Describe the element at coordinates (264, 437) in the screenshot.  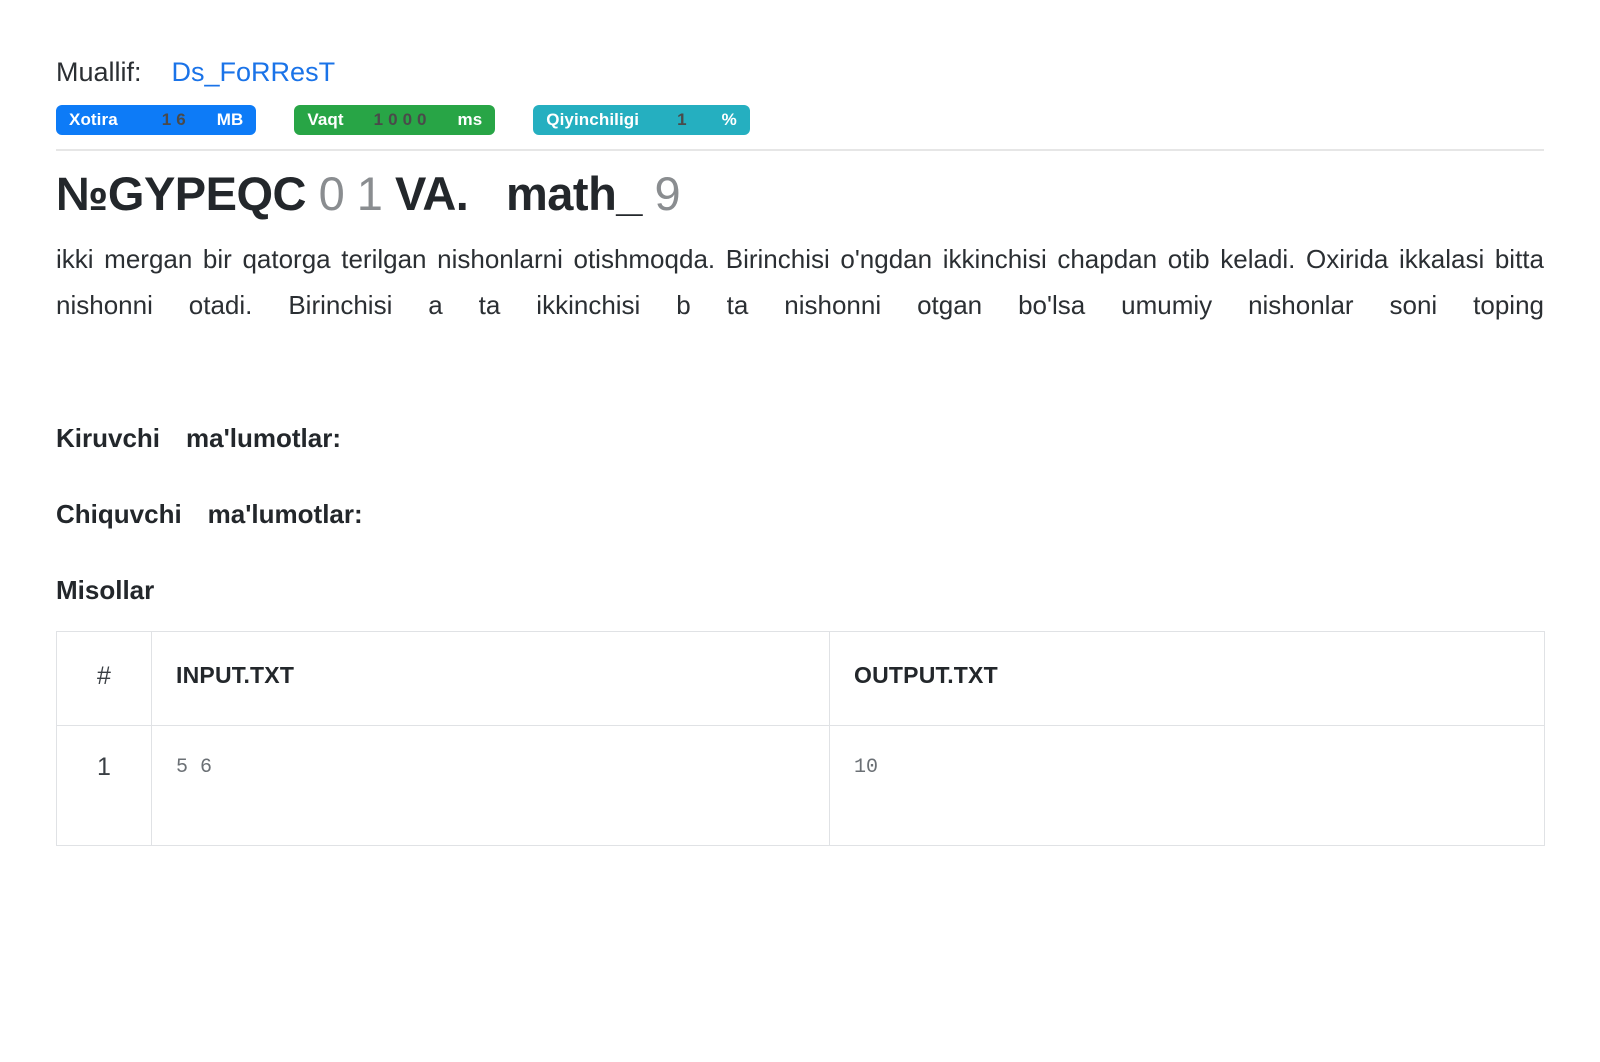
I see `input-heading-word-2: ma'lumotlar:` at that location.